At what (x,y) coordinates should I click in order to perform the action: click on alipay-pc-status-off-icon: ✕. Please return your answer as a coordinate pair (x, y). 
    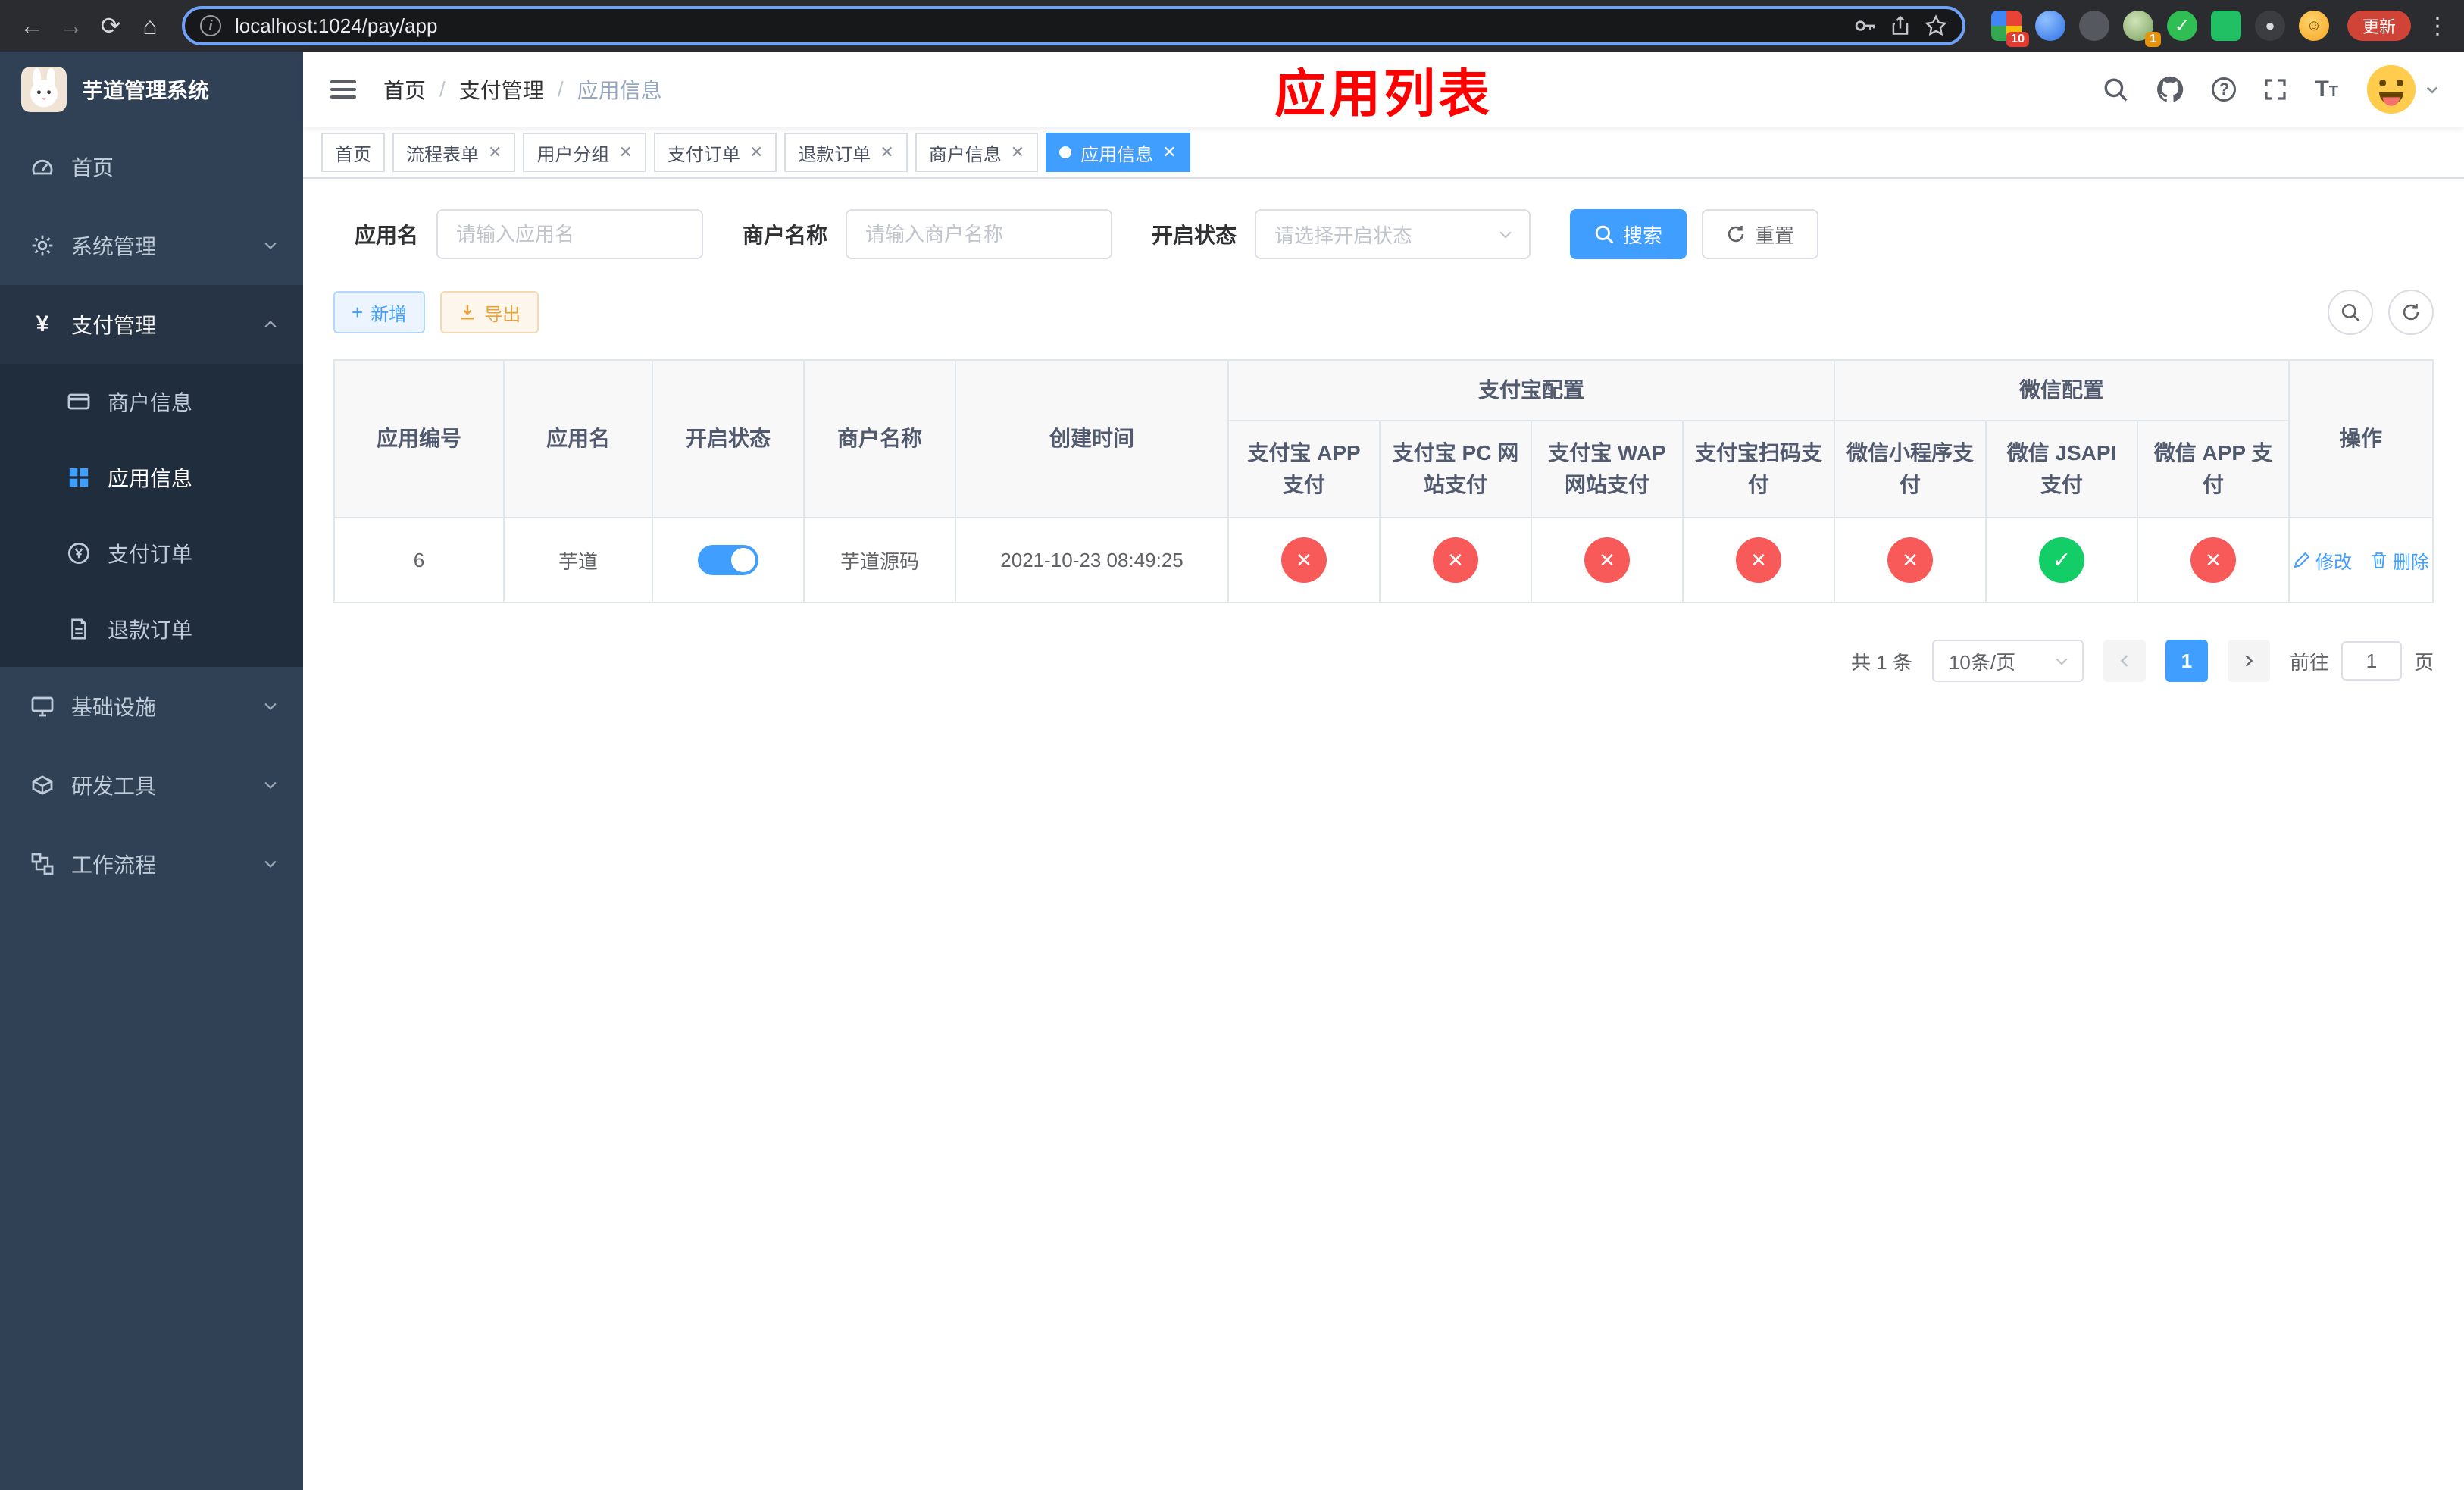
    Looking at the image, I should click on (1455, 560).